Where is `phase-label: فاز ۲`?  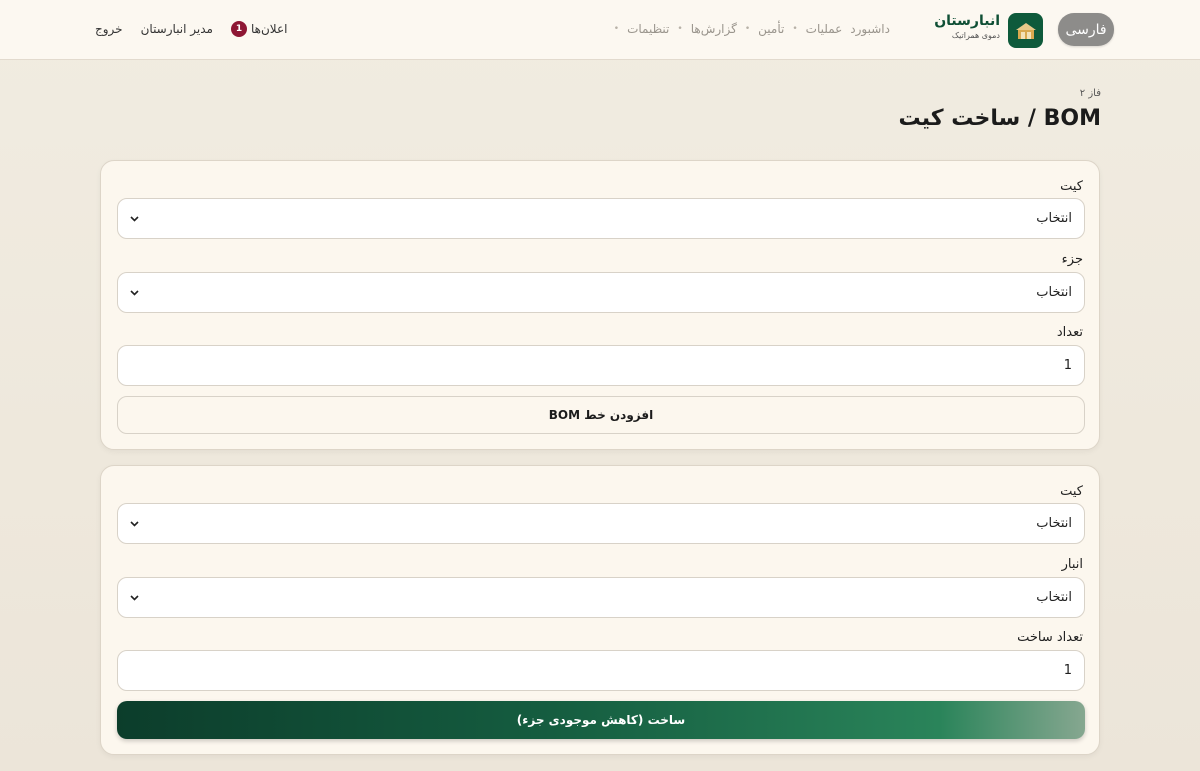 phase-label: فاز ۲ is located at coordinates (1090, 93).